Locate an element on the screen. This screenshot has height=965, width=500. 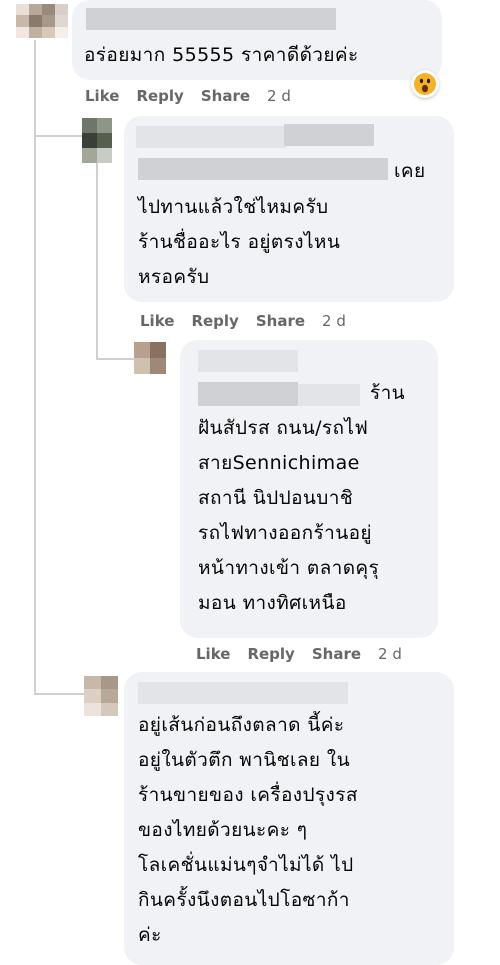
comment-text: ร้าน is located at coordinates (388, 393).